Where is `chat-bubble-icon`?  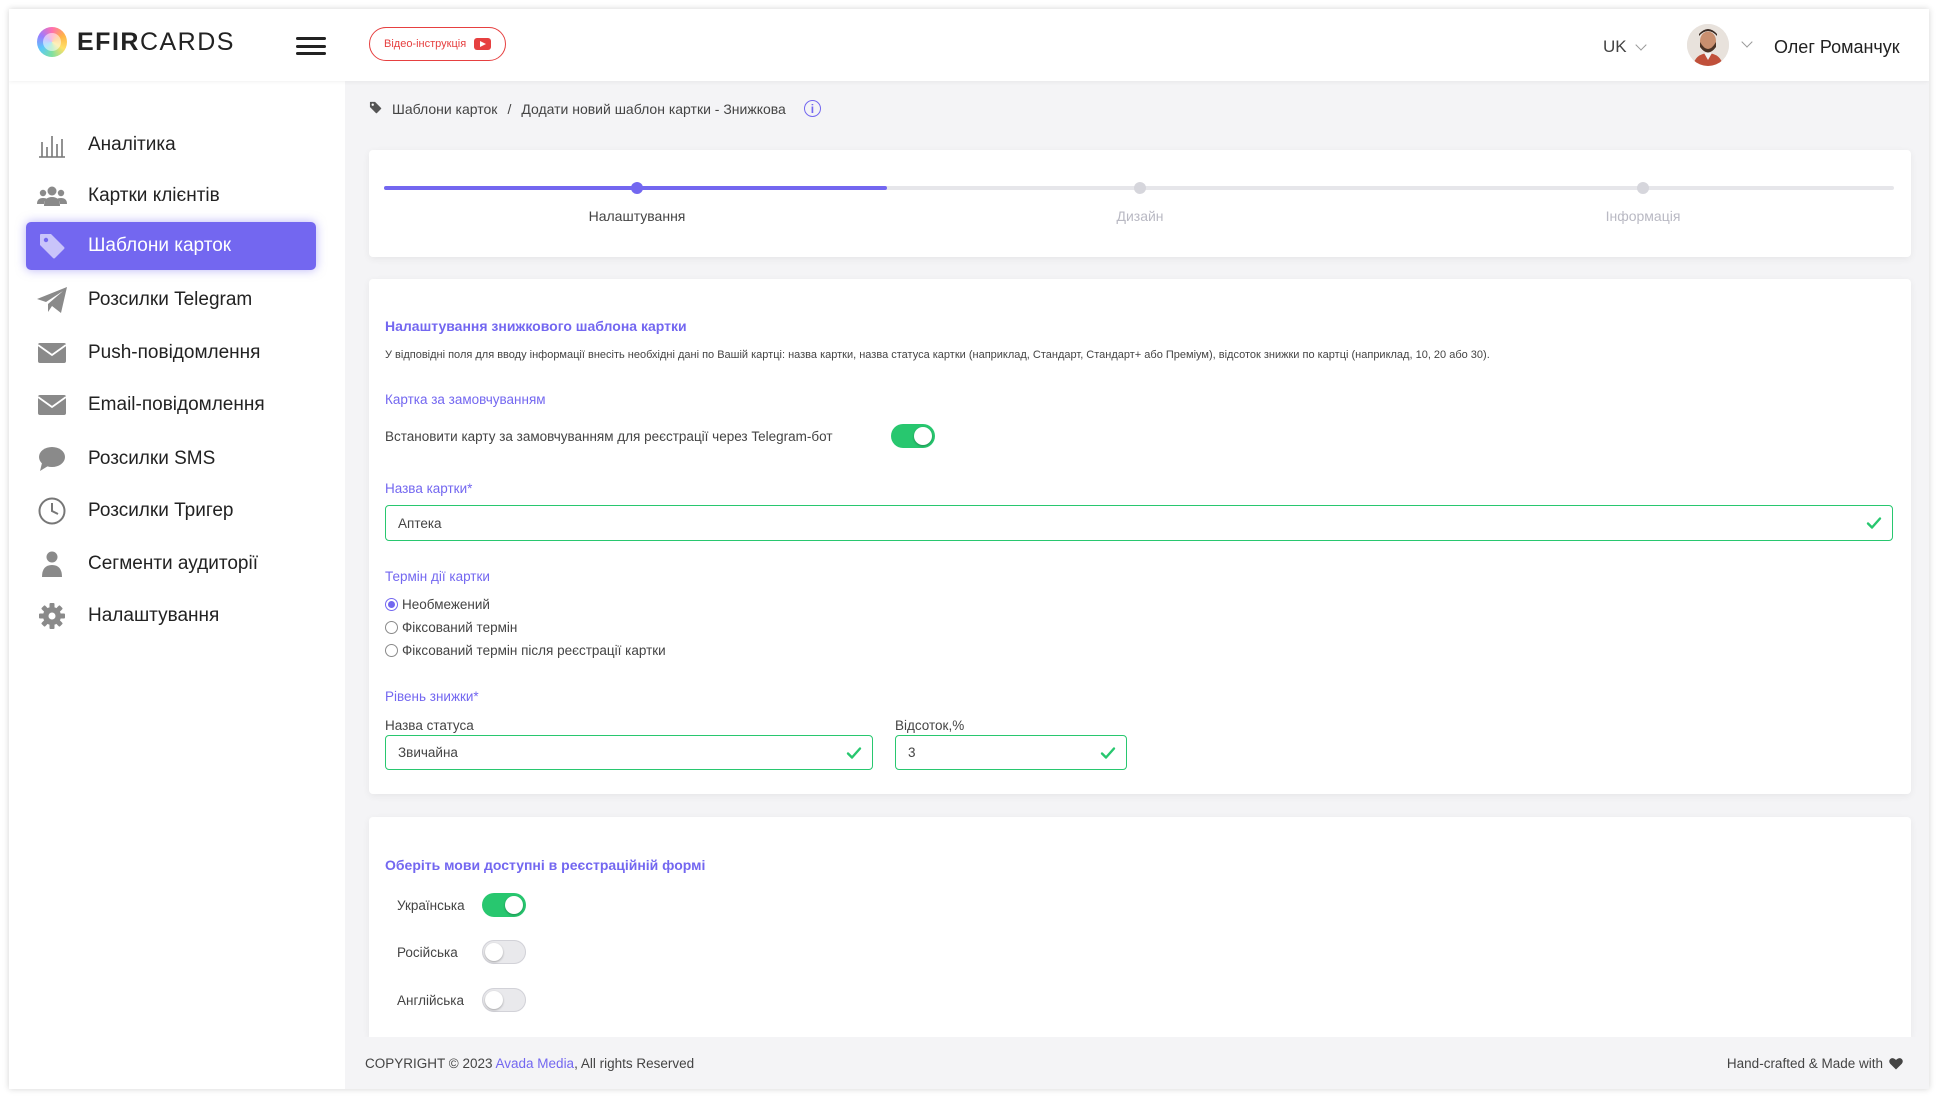 chat-bubble-icon is located at coordinates (52, 459).